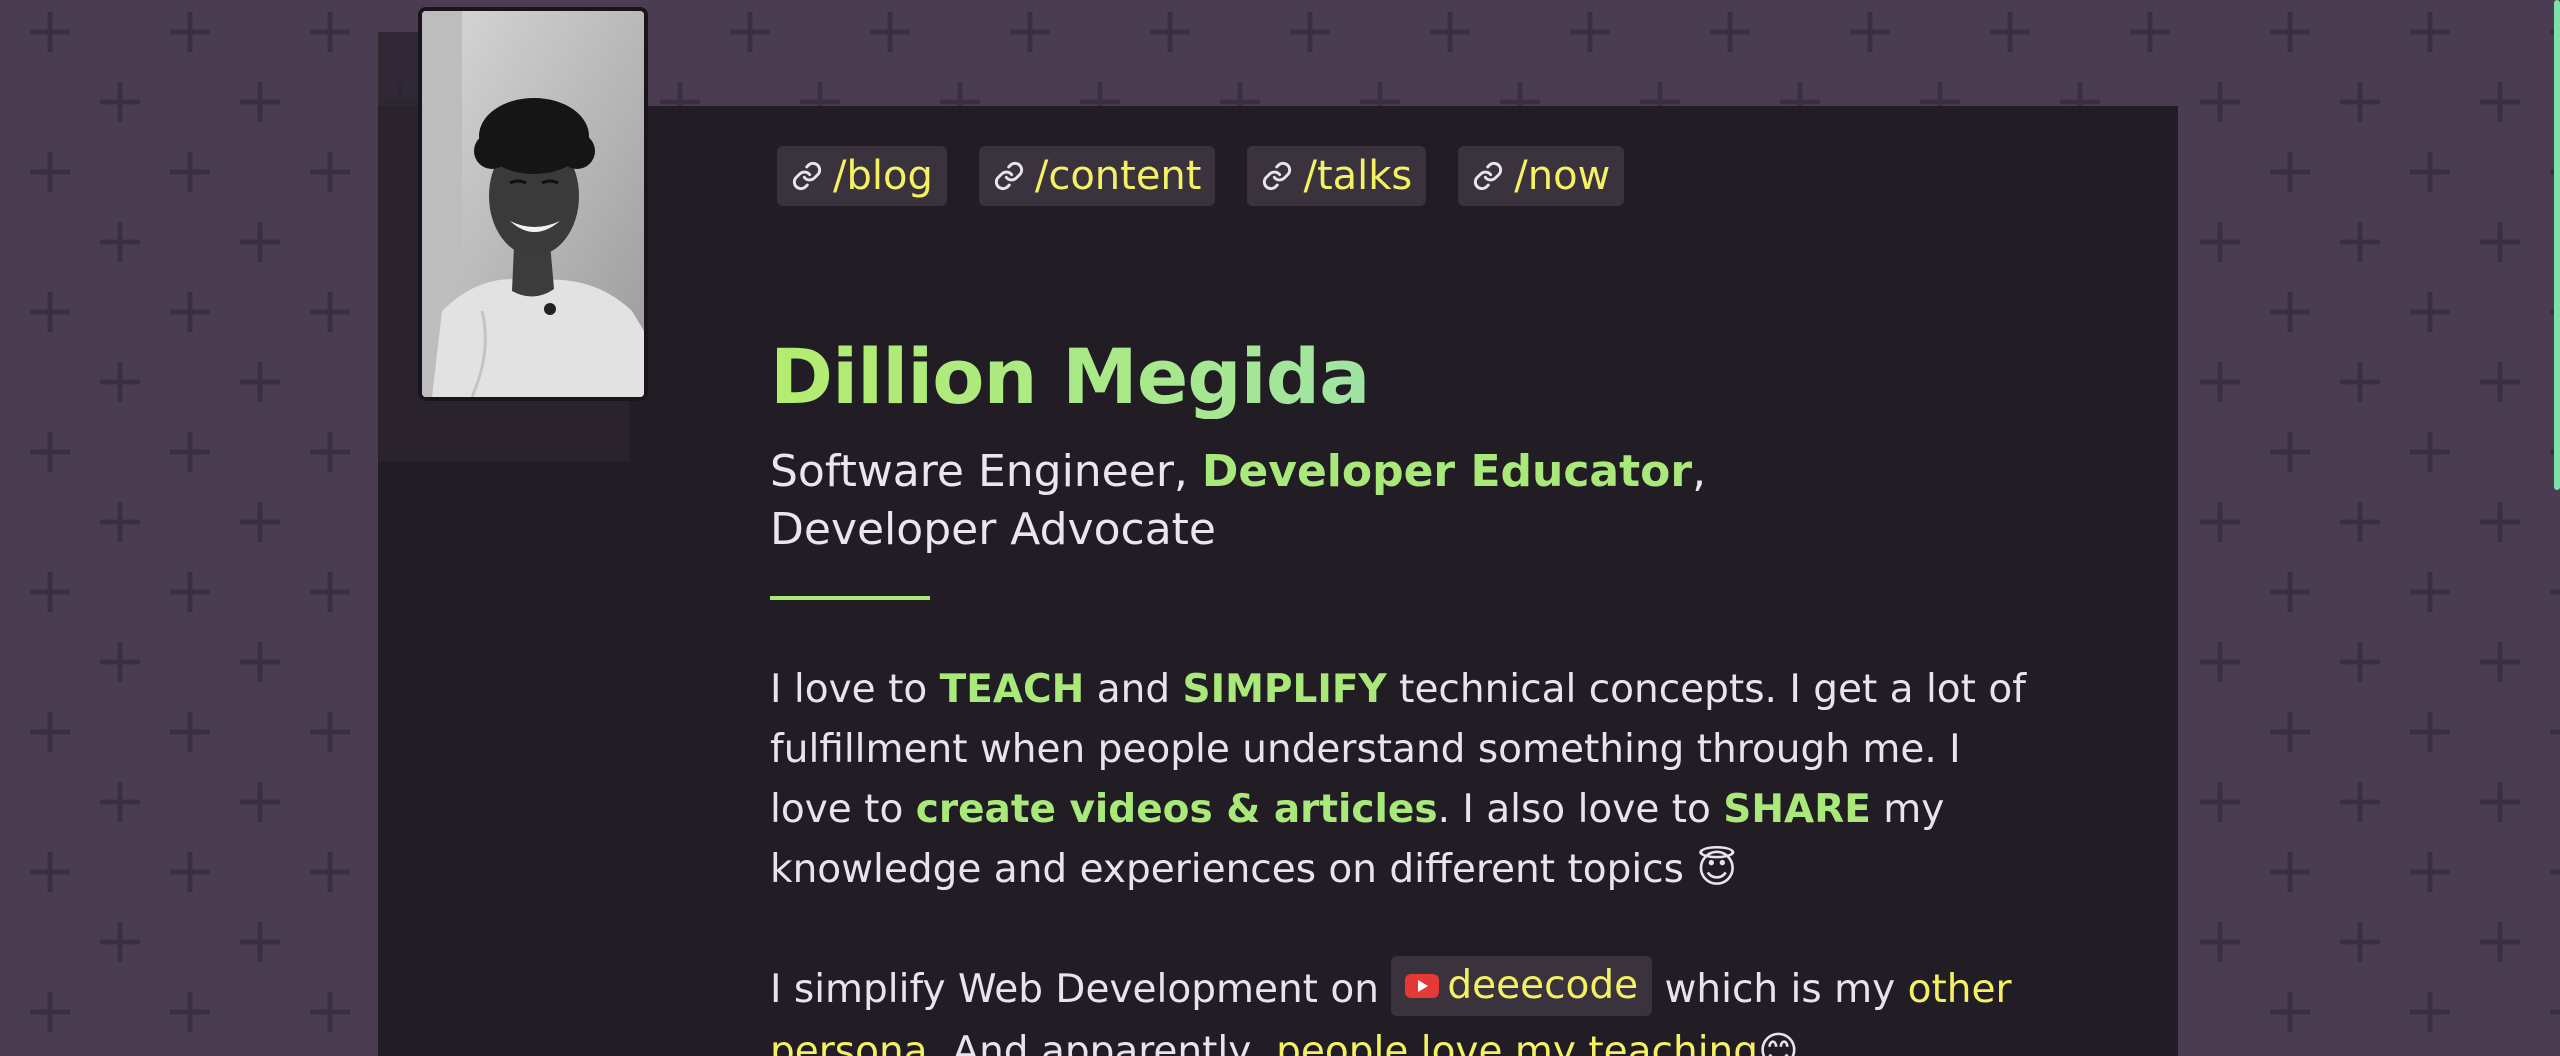  What do you see at coordinates (1133, 689) in the screenshot?
I see `bio-text: and` at bounding box center [1133, 689].